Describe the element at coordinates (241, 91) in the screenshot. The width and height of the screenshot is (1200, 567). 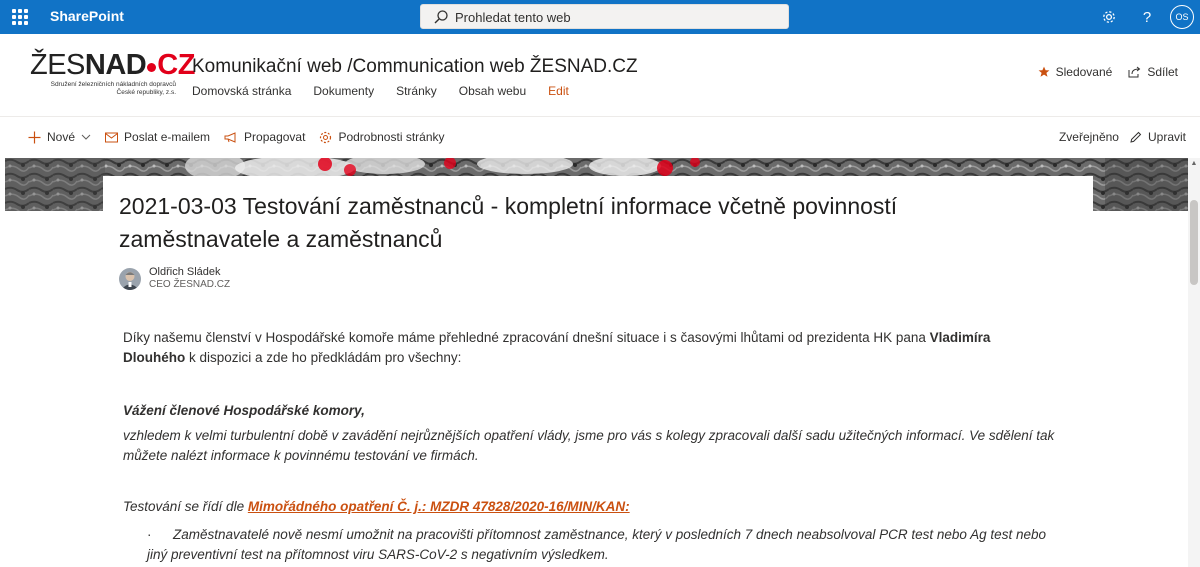
I see `nav-home: Domovská stránka` at that location.